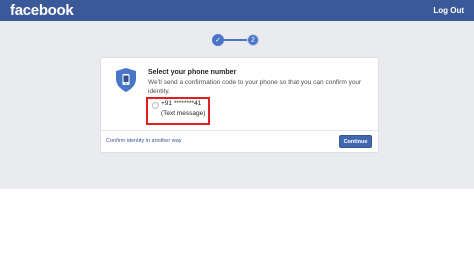  Describe the element at coordinates (448, 10) in the screenshot. I see `logout-link: Log Out` at that location.